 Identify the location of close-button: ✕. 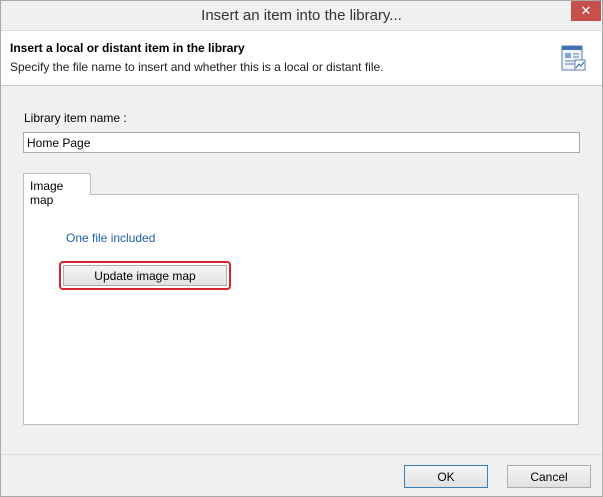
(586, 11).